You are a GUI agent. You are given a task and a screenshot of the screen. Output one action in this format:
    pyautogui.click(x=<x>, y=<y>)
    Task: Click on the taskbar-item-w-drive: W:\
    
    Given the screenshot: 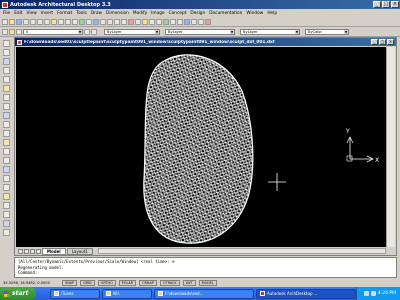 What is the action you would take?
    pyautogui.click(x=127, y=293)
    